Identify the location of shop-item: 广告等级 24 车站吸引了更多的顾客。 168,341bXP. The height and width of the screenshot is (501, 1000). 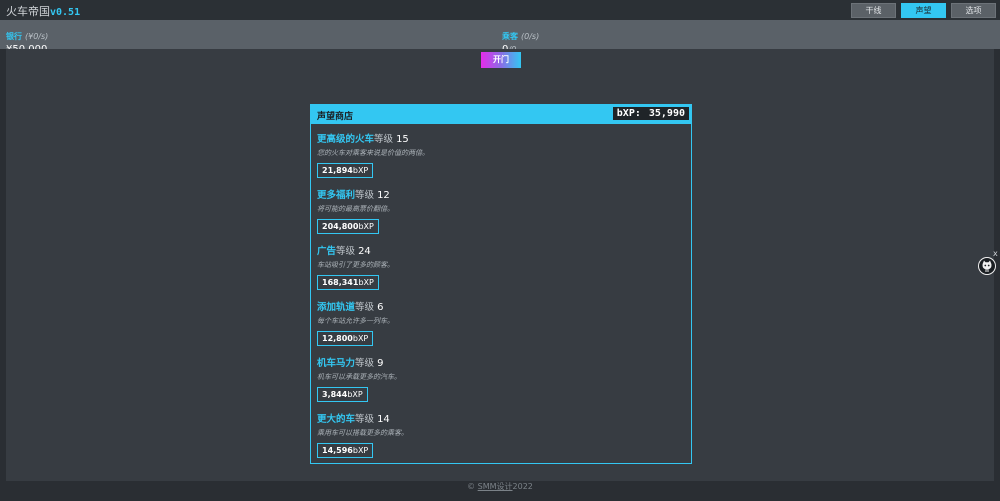
(497, 266).